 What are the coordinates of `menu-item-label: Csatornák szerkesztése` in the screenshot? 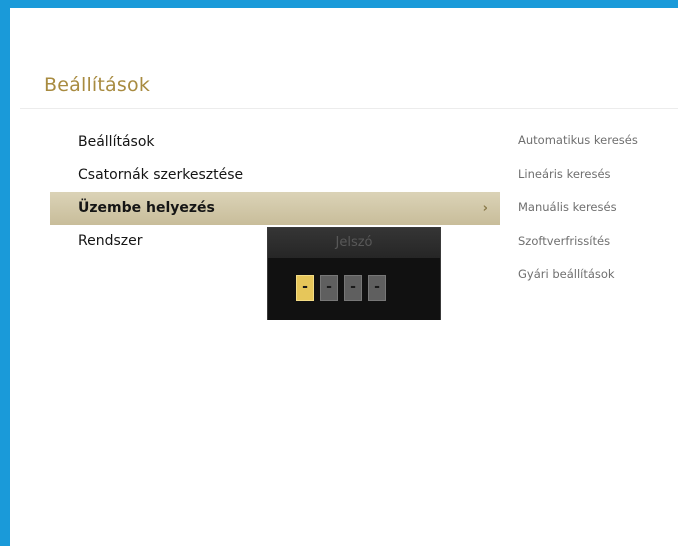 It's located at (161, 175).